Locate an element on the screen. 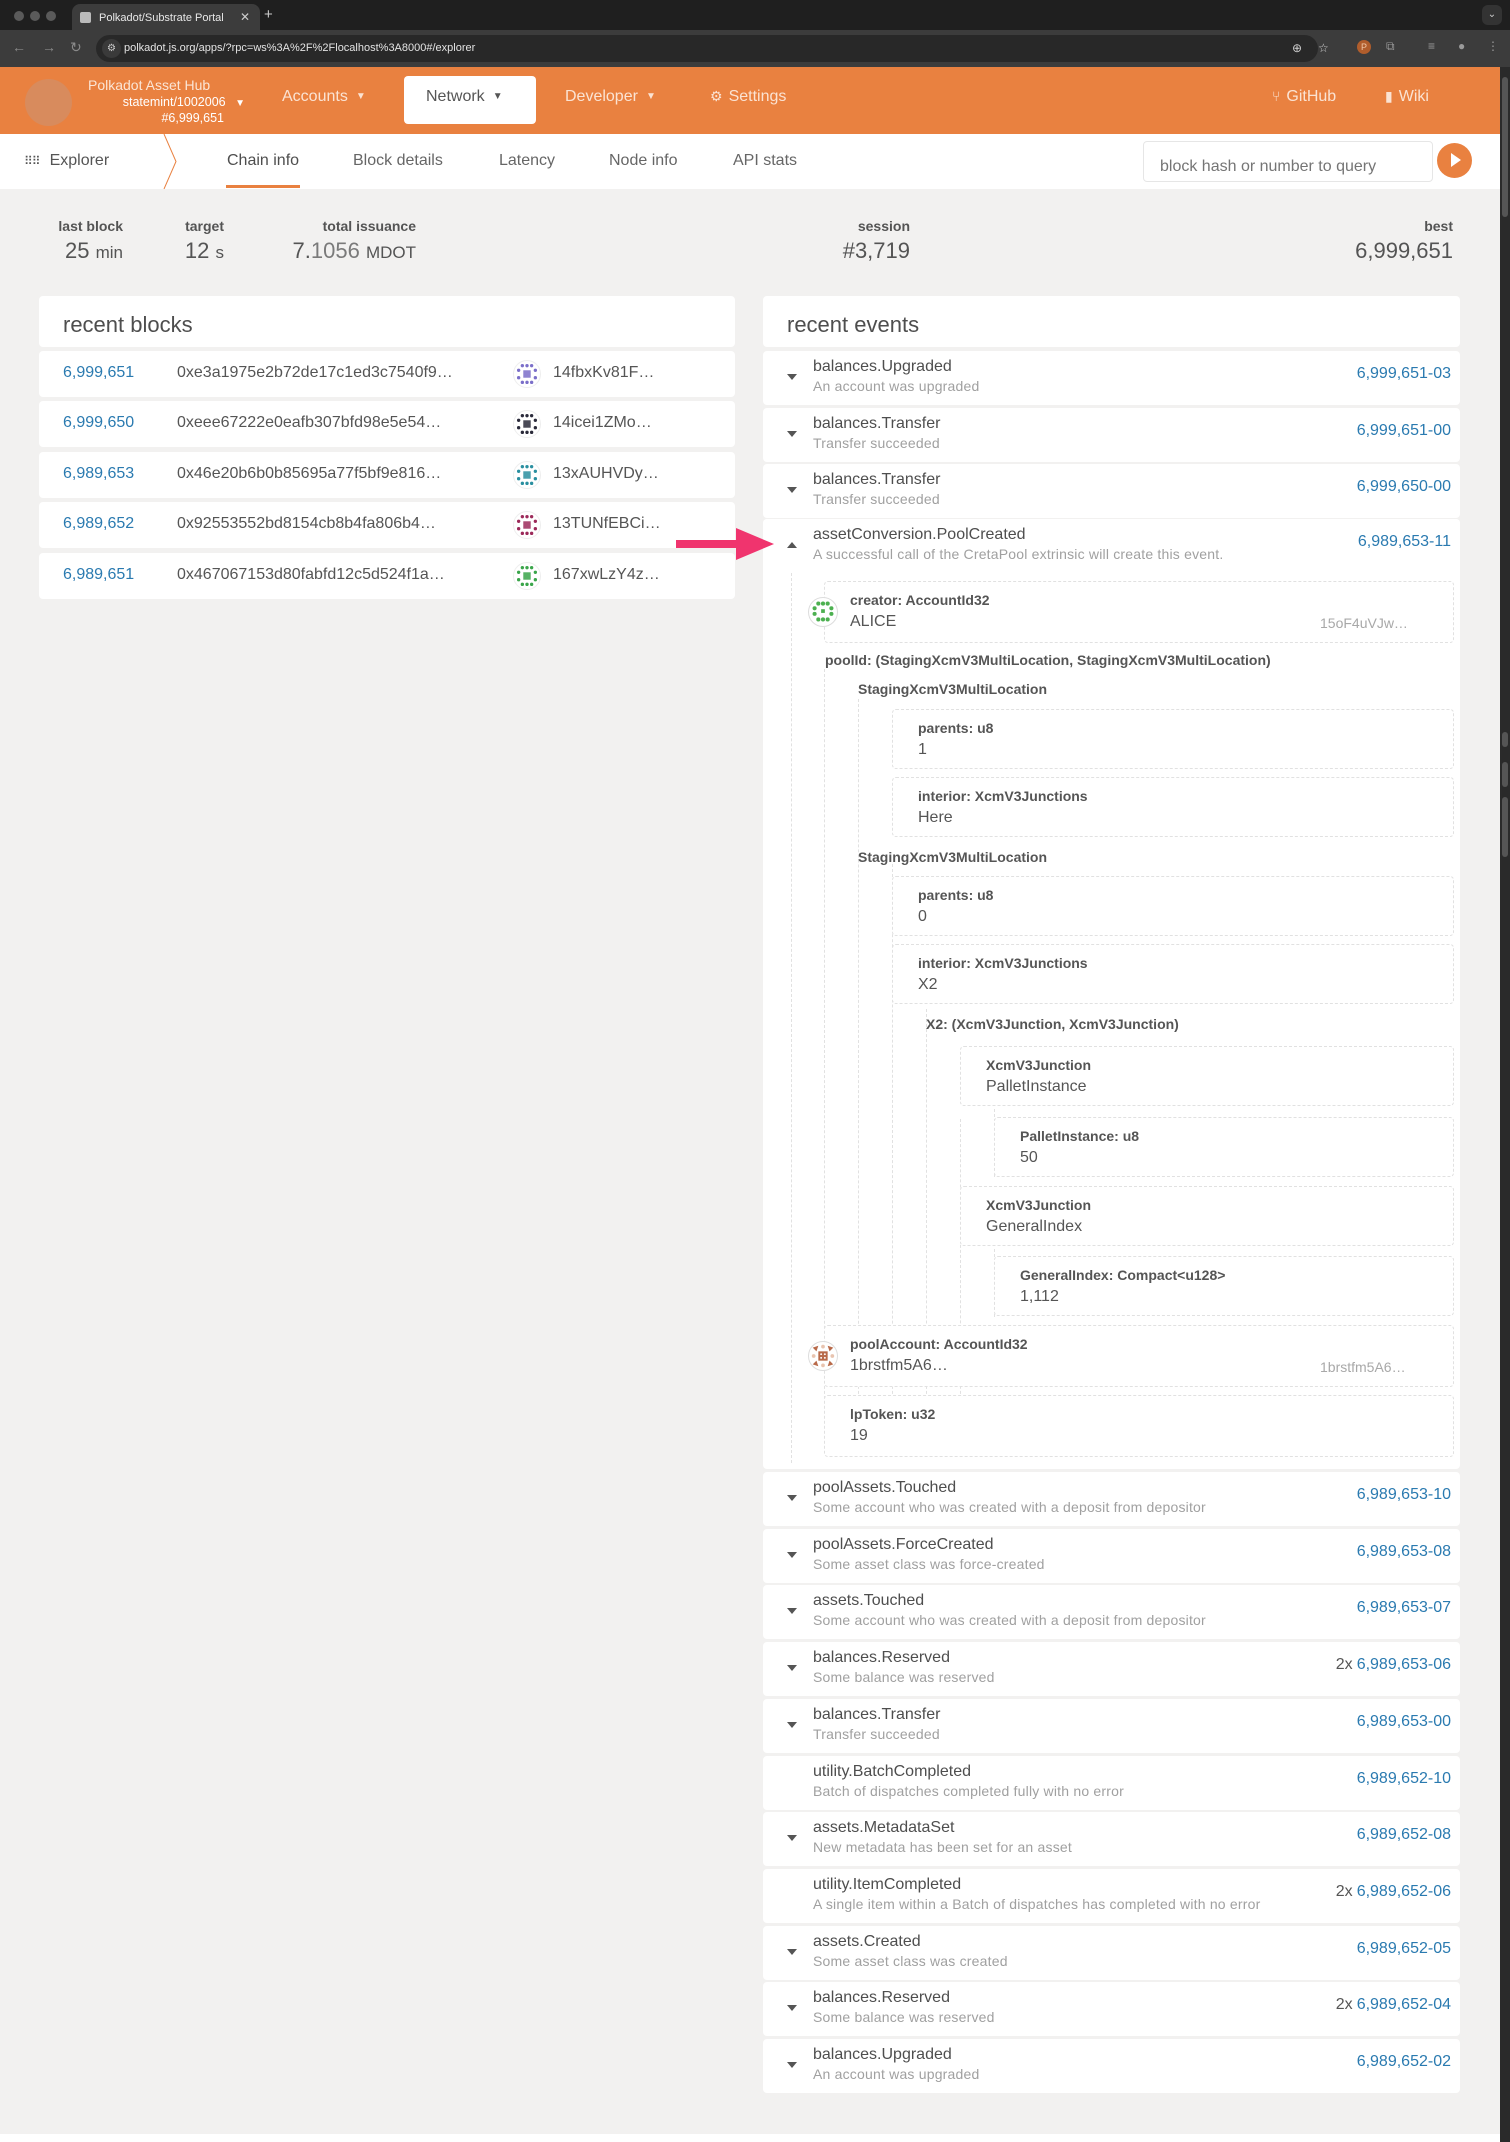 This screenshot has width=1510, height=2142. menu-developer: Developer ▼ is located at coordinates (610, 97).